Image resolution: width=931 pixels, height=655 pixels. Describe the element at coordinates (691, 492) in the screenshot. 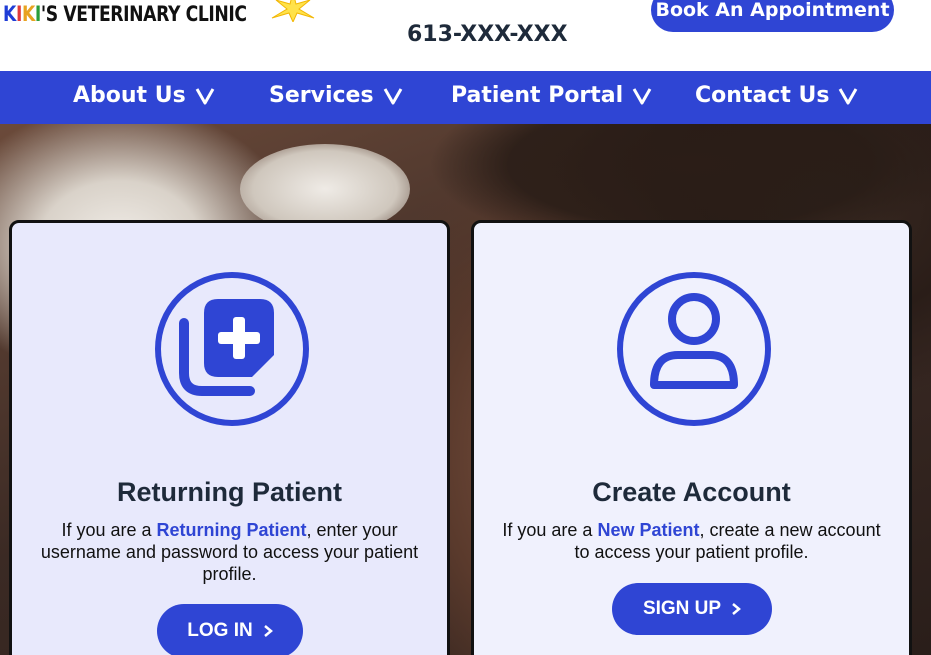

I see `create-account-title: Create Account` at that location.